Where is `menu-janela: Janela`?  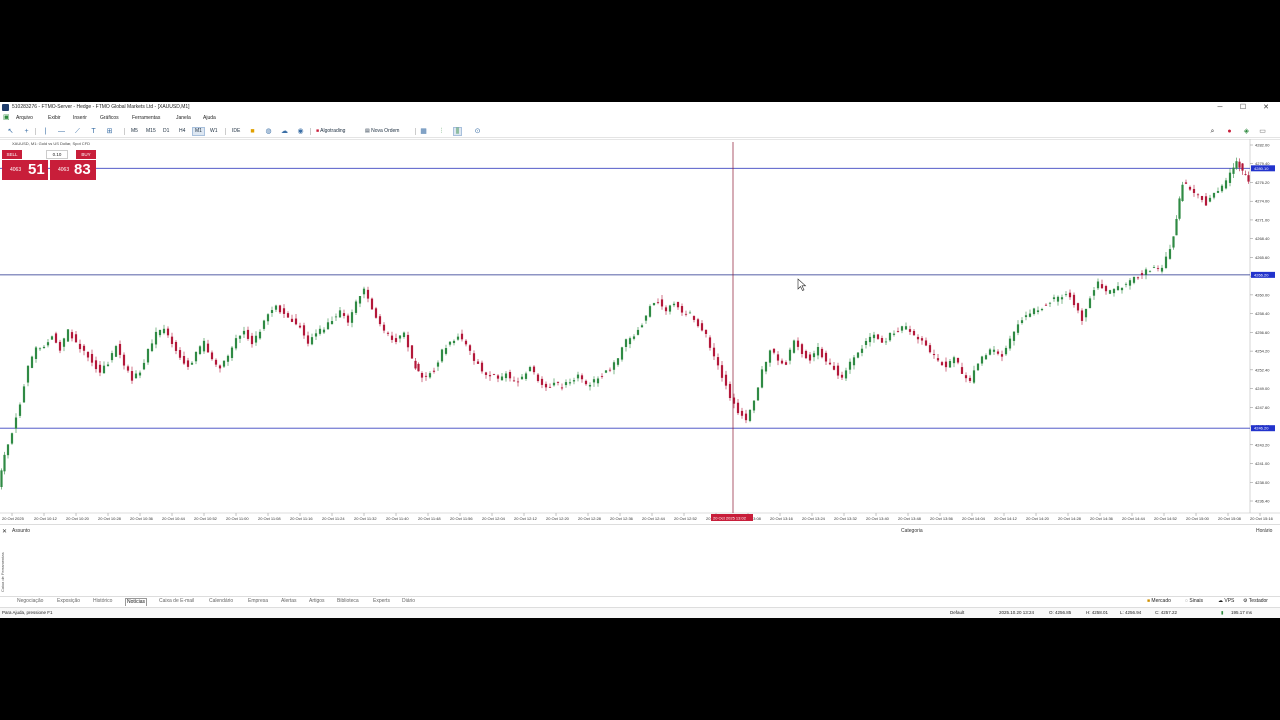 menu-janela: Janela is located at coordinates (183, 118).